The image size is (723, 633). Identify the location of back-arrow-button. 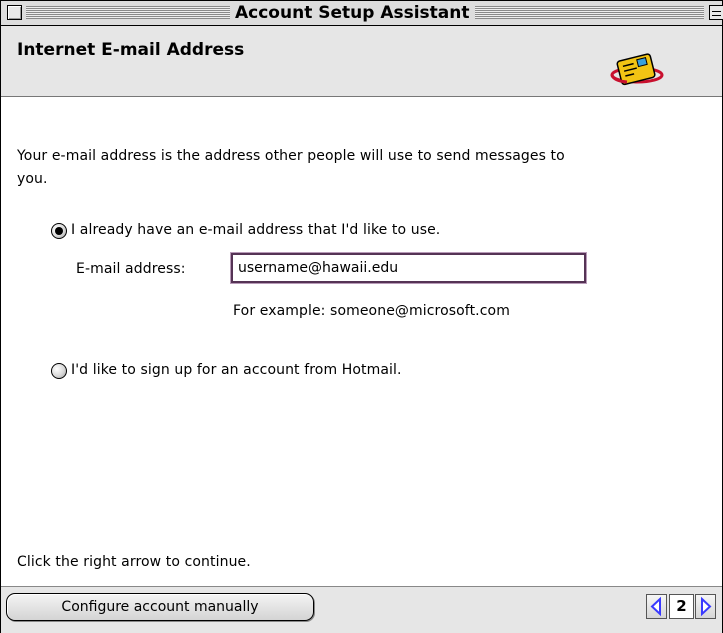
(656, 606).